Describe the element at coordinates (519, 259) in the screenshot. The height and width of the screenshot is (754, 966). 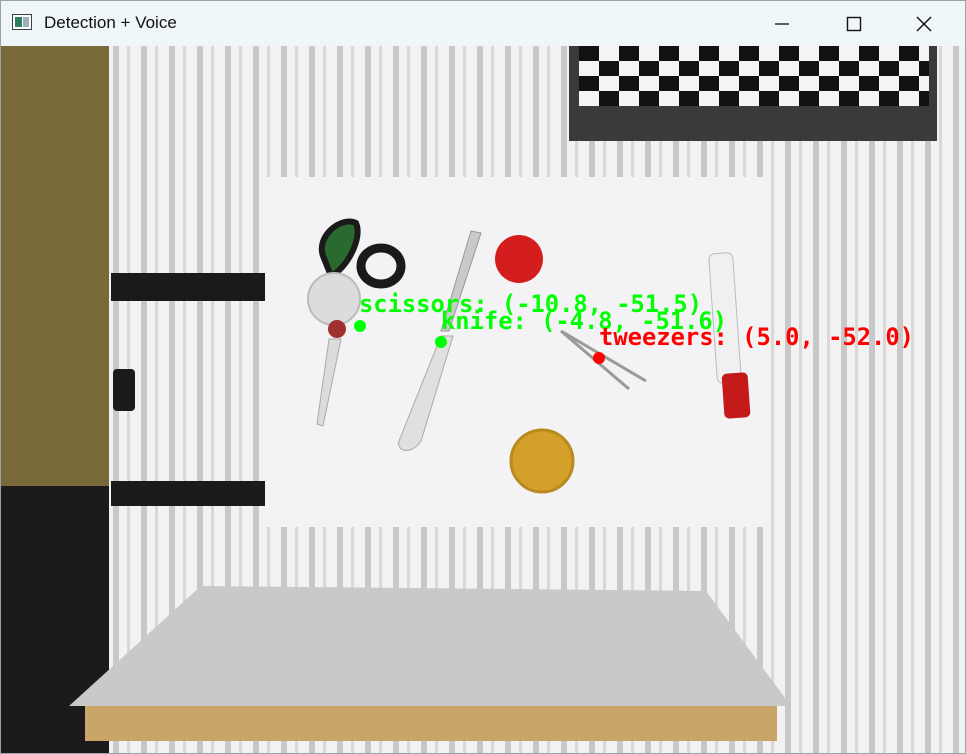
I see `red-cap-object` at that location.